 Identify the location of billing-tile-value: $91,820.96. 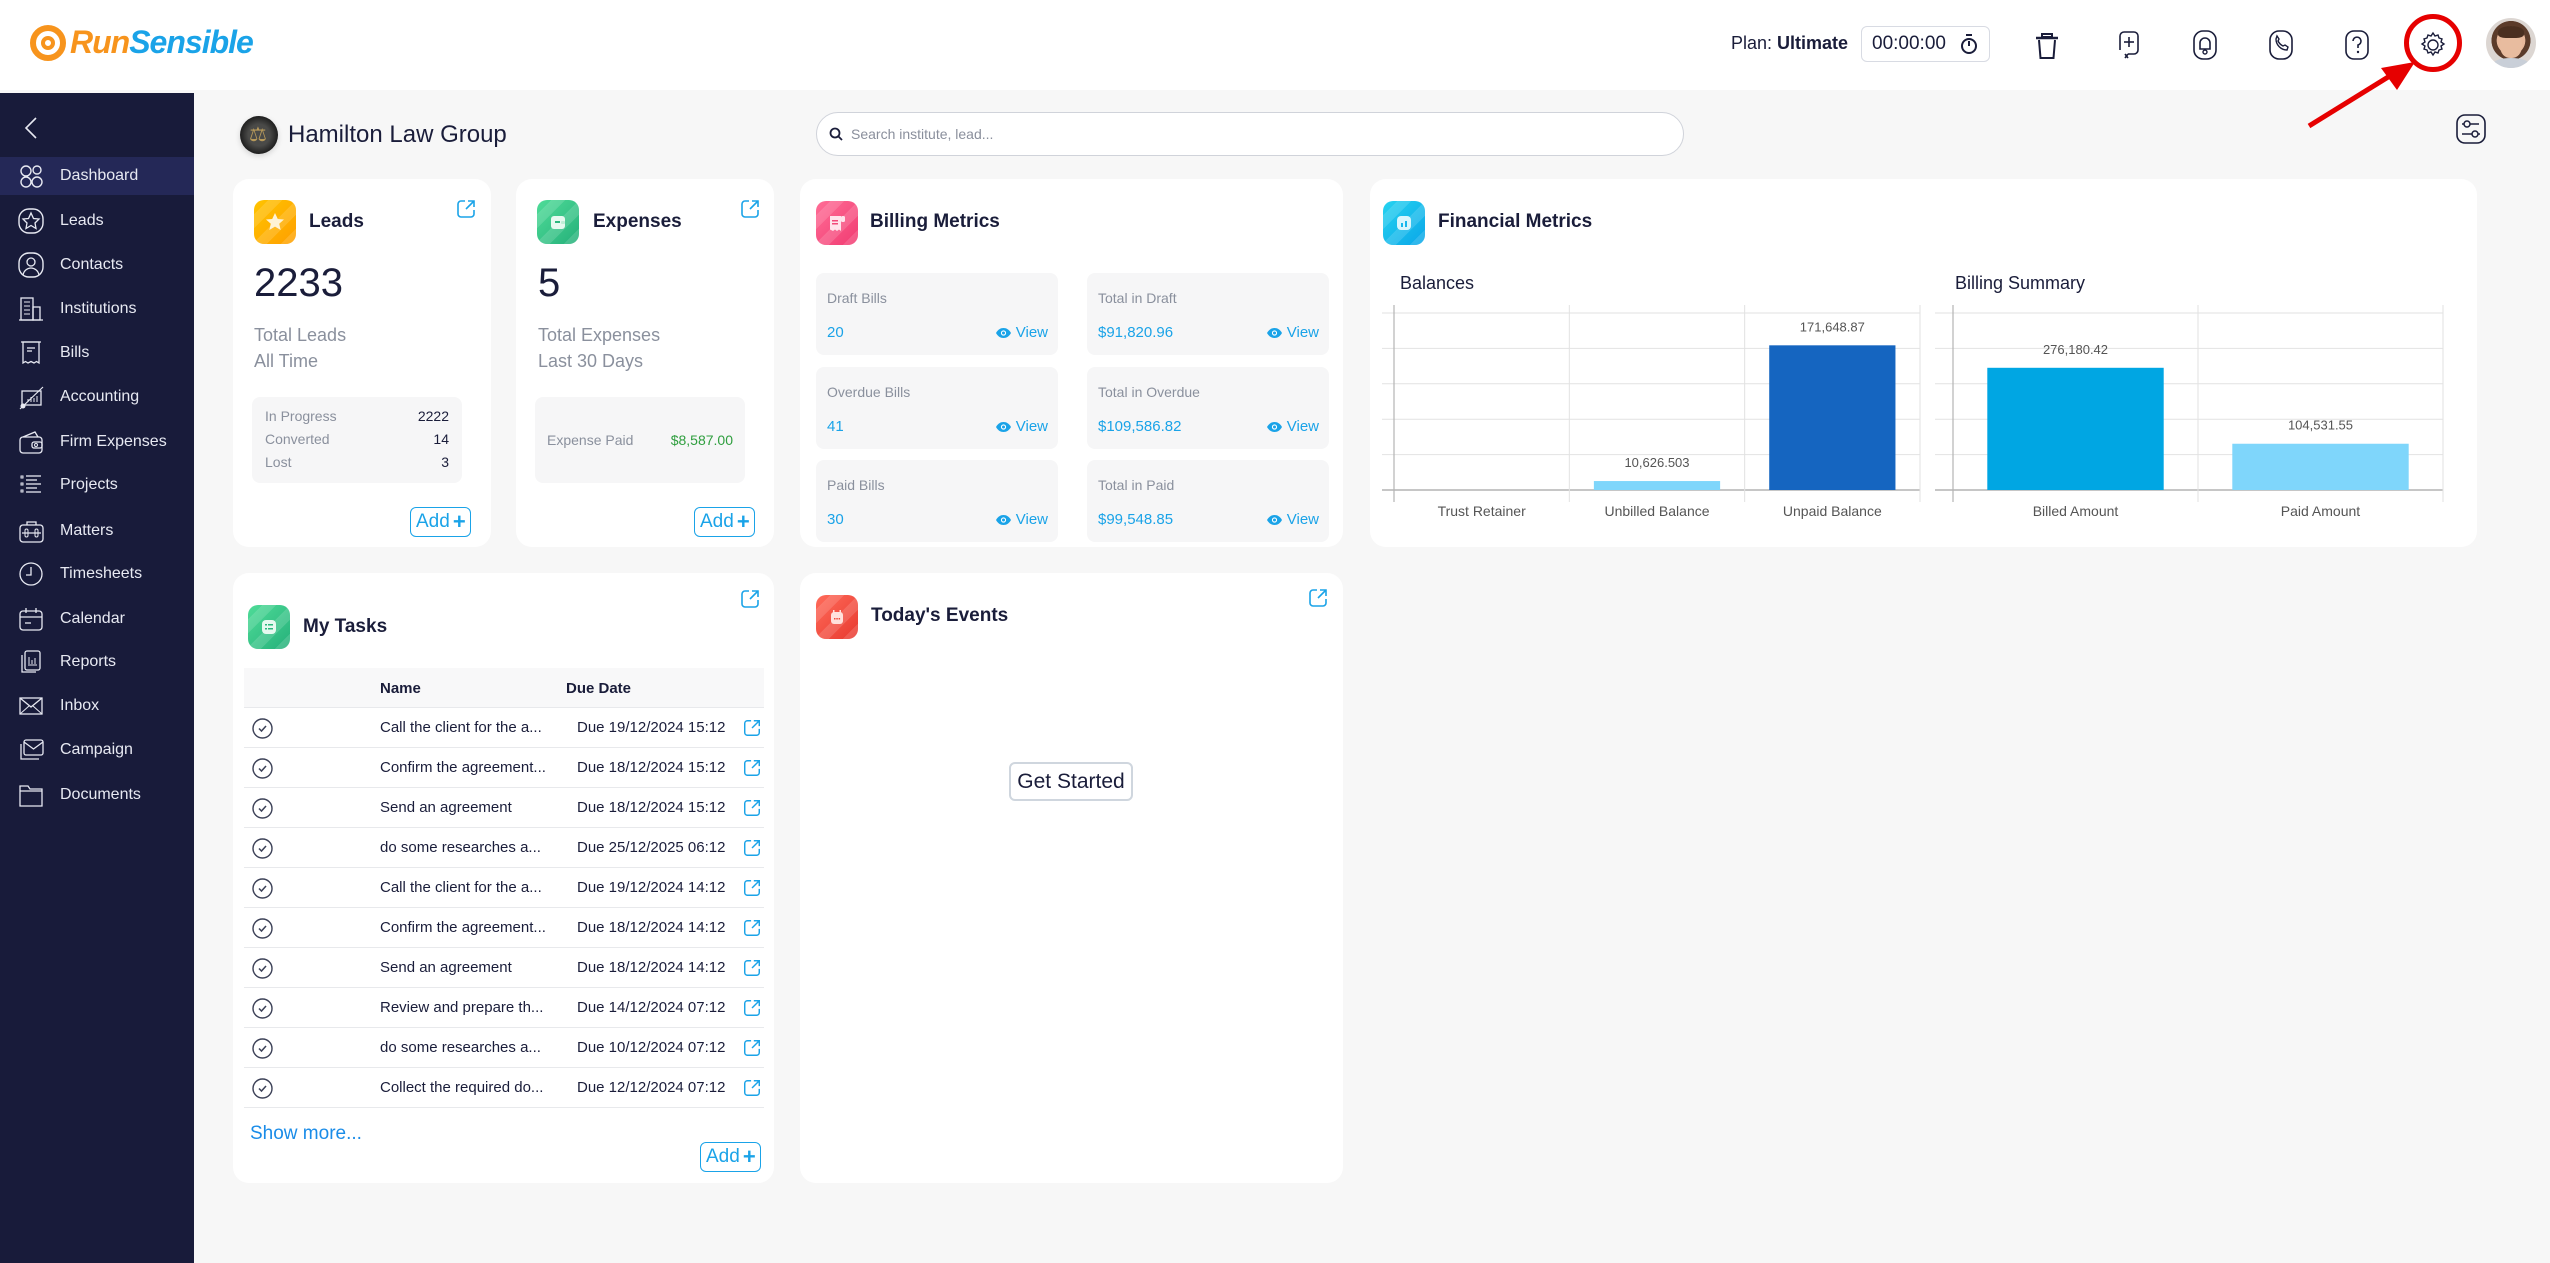
(1136, 332).